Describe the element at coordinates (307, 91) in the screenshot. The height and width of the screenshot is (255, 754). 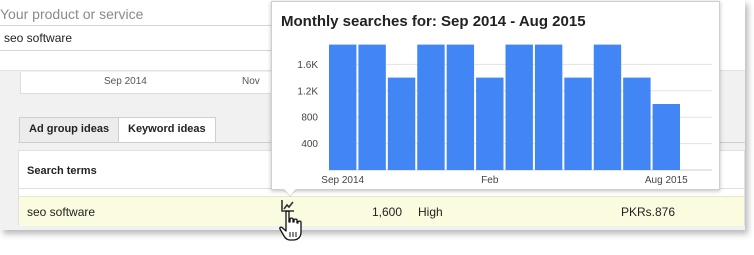
I see `y-tick-label: 1.2K` at that location.